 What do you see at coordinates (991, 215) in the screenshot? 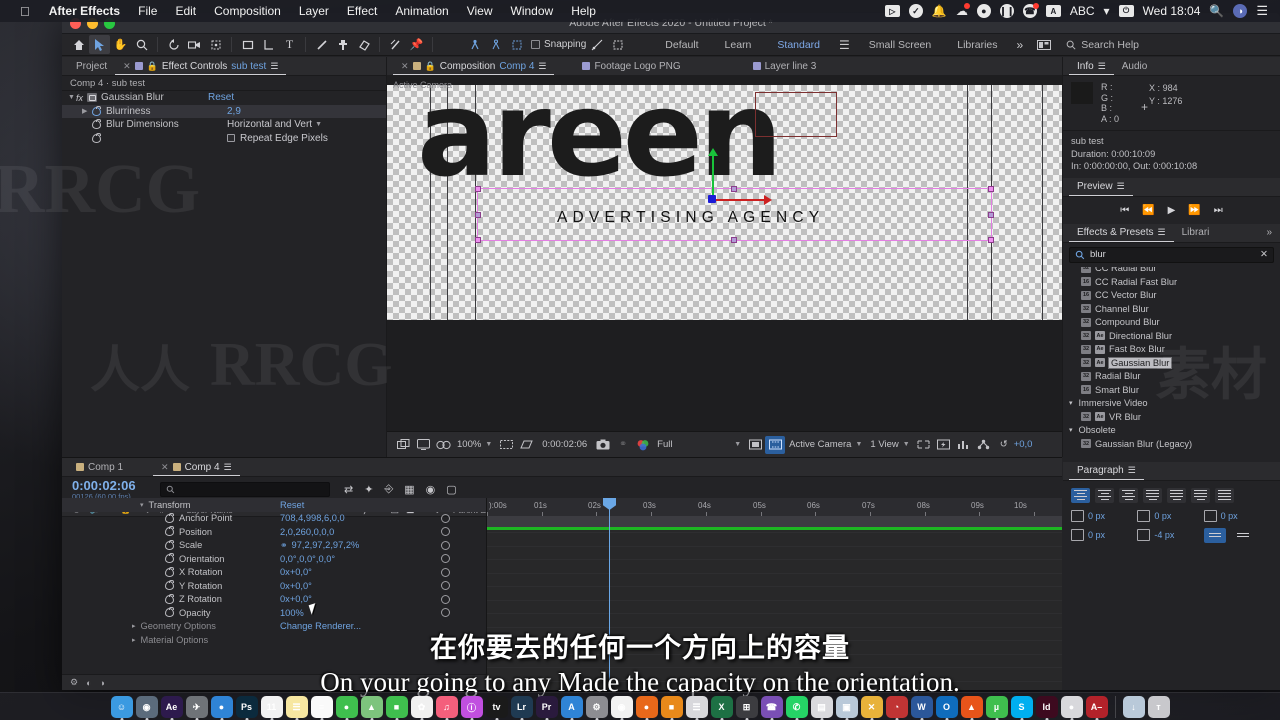
I see `resize-handle-mr` at bounding box center [991, 215].